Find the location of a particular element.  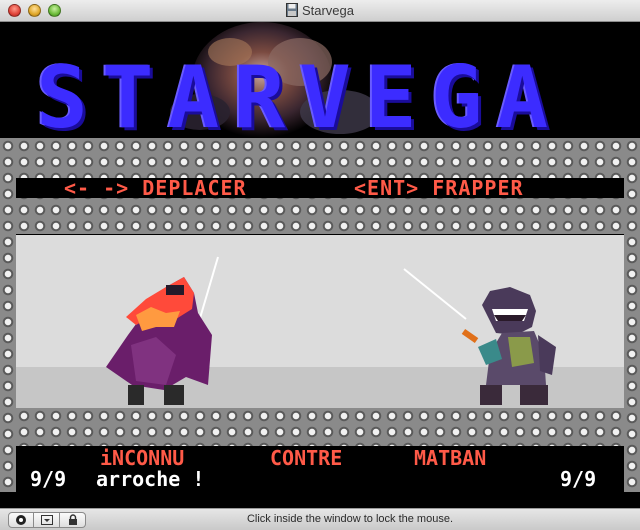

battle-status-panel: iNCONNU CONTRE MATBAN 9/9 arroche ! 9/9 is located at coordinates (320, 469).